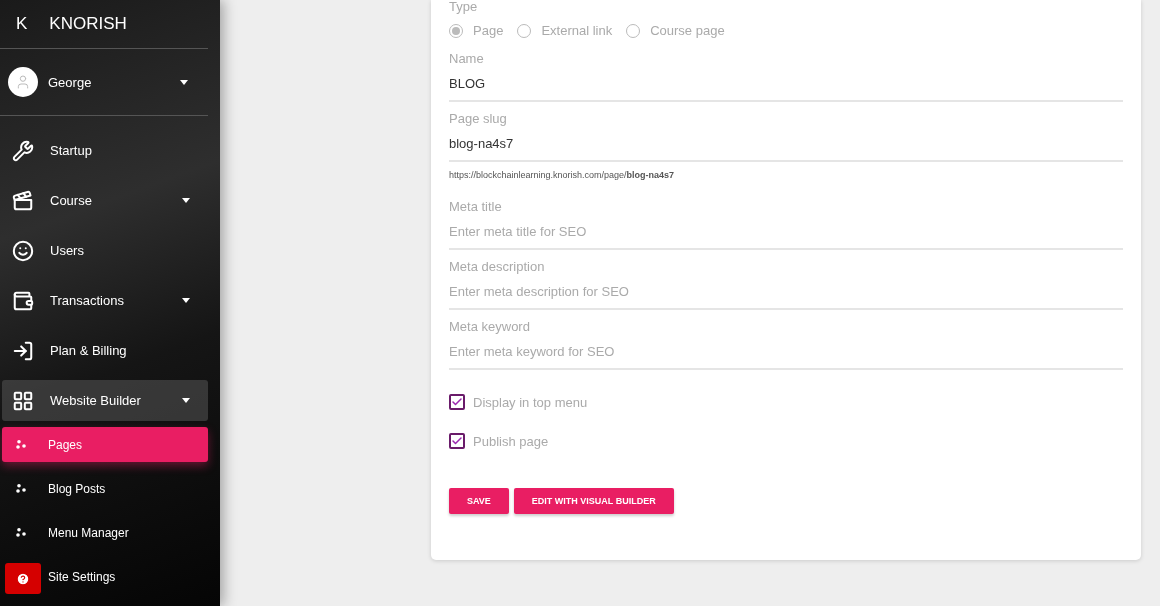 Image resolution: width=1160 pixels, height=606 pixels. I want to click on radio-label: Course page, so click(687, 30).